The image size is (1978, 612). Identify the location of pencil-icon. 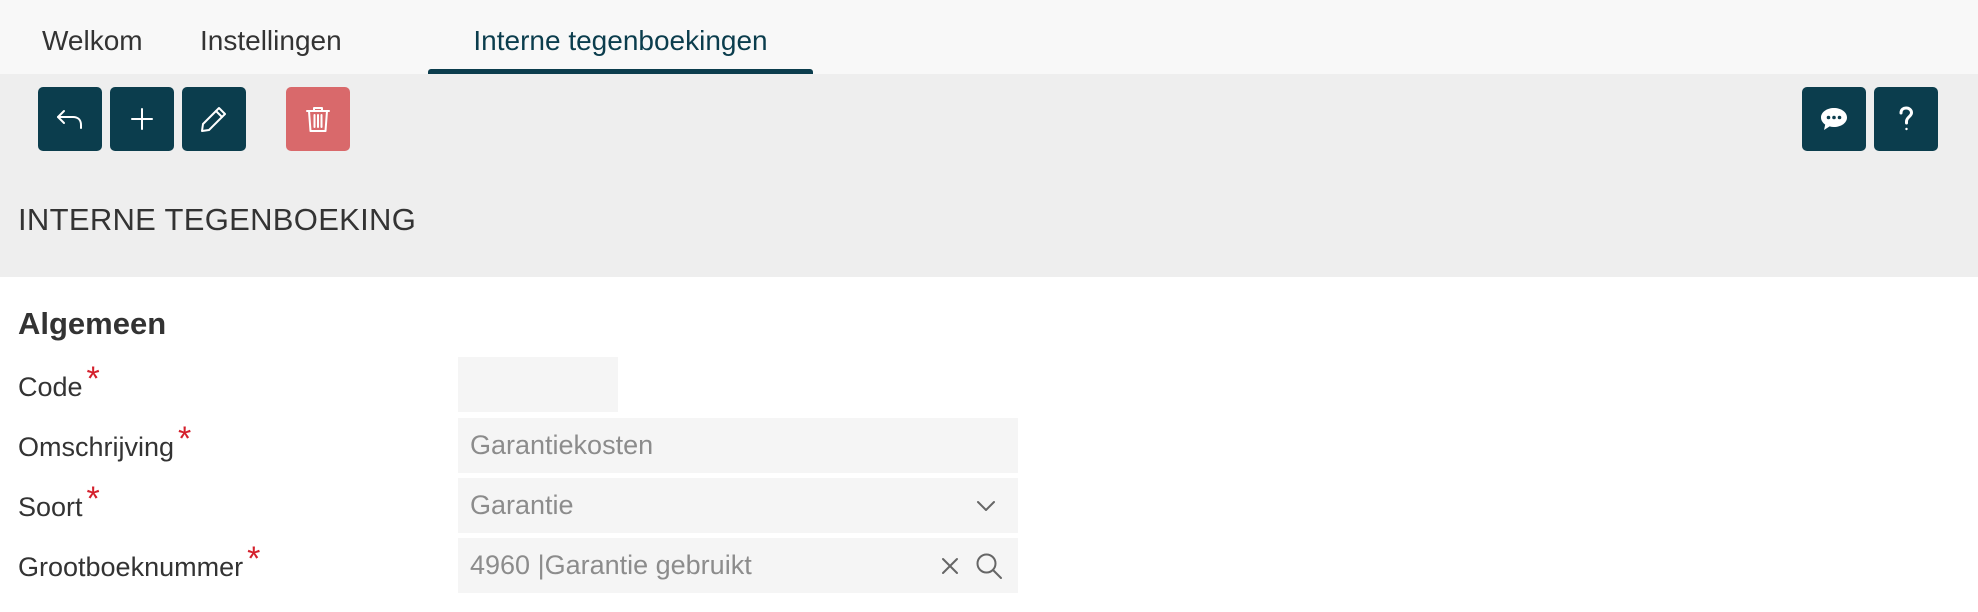
(213, 119).